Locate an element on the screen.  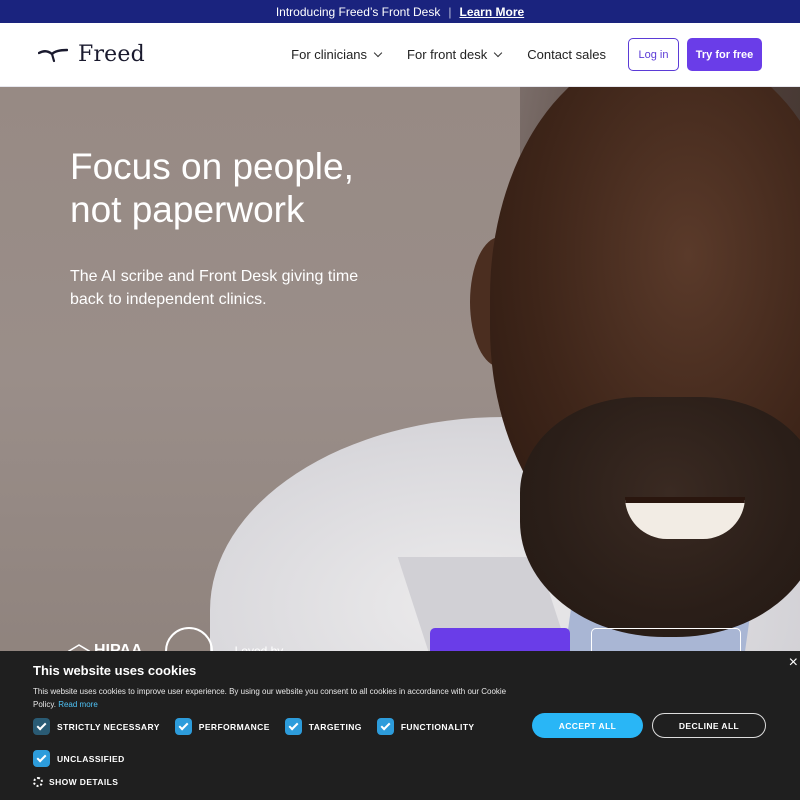
cookie-targeting: TARGETING is located at coordinates (323, 726).